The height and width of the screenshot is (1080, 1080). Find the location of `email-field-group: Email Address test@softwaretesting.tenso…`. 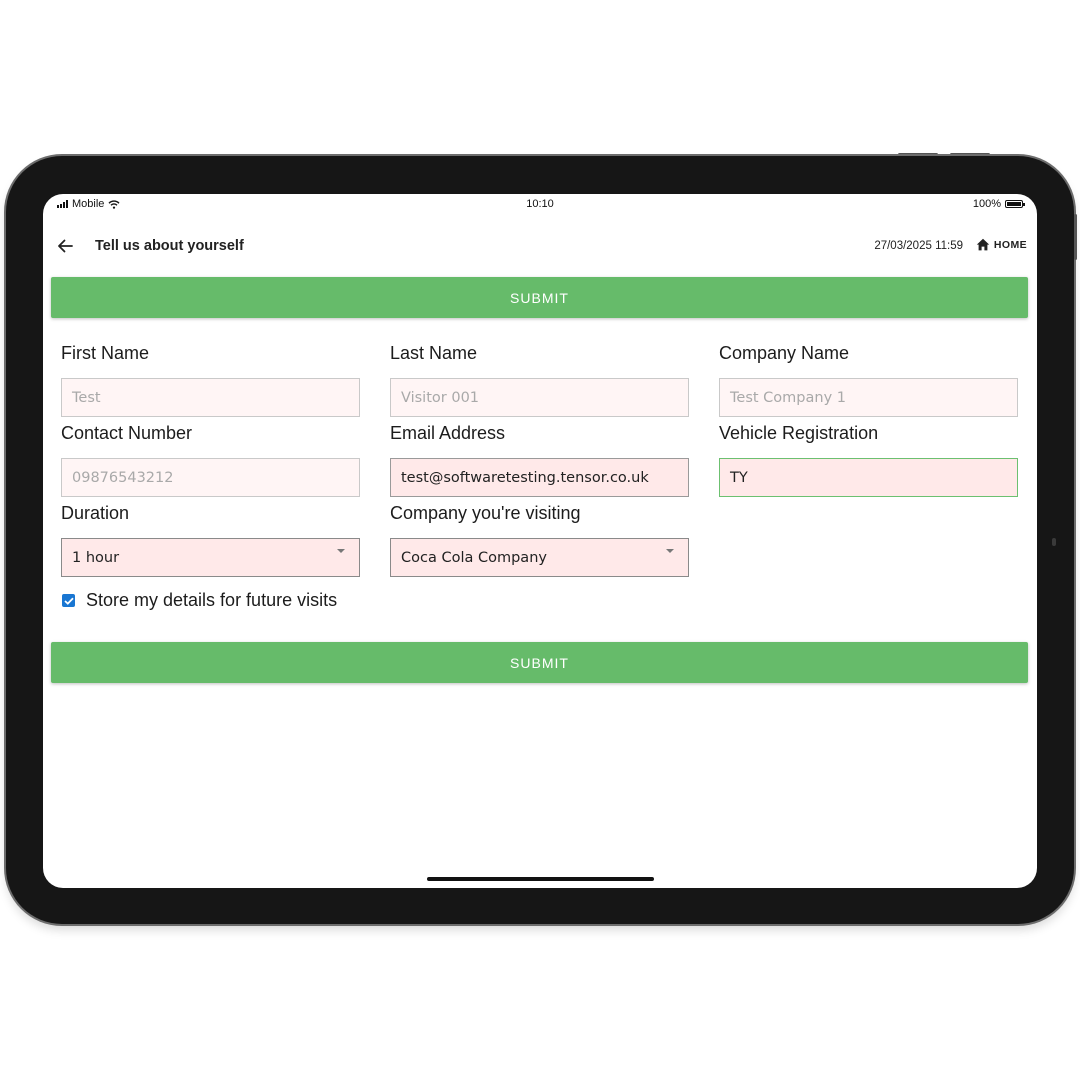

email-field-group: Email Address test@softwaretesting.tenso… is located at coordinates (539, 459).